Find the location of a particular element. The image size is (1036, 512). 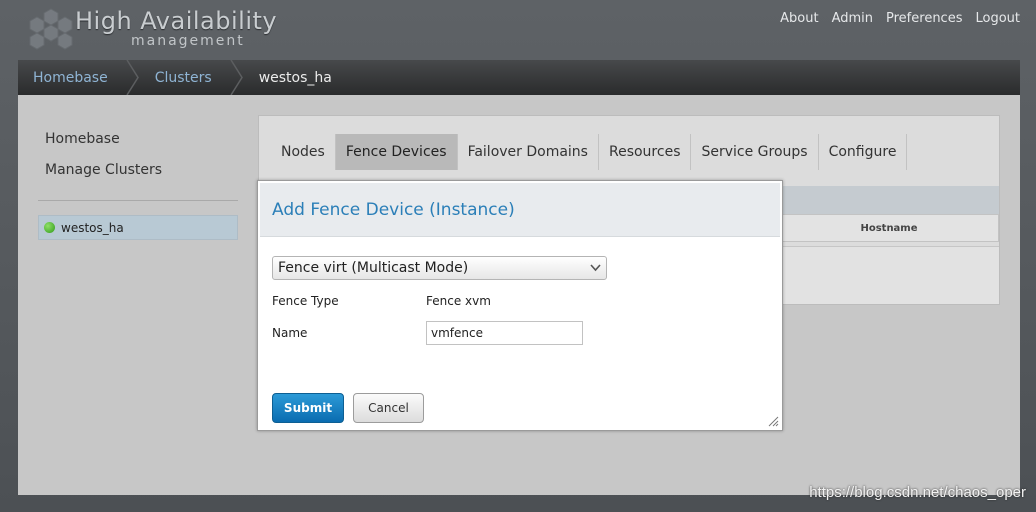

sidebar-item-cluster: westos_ha is located at coordinates (138, 227).